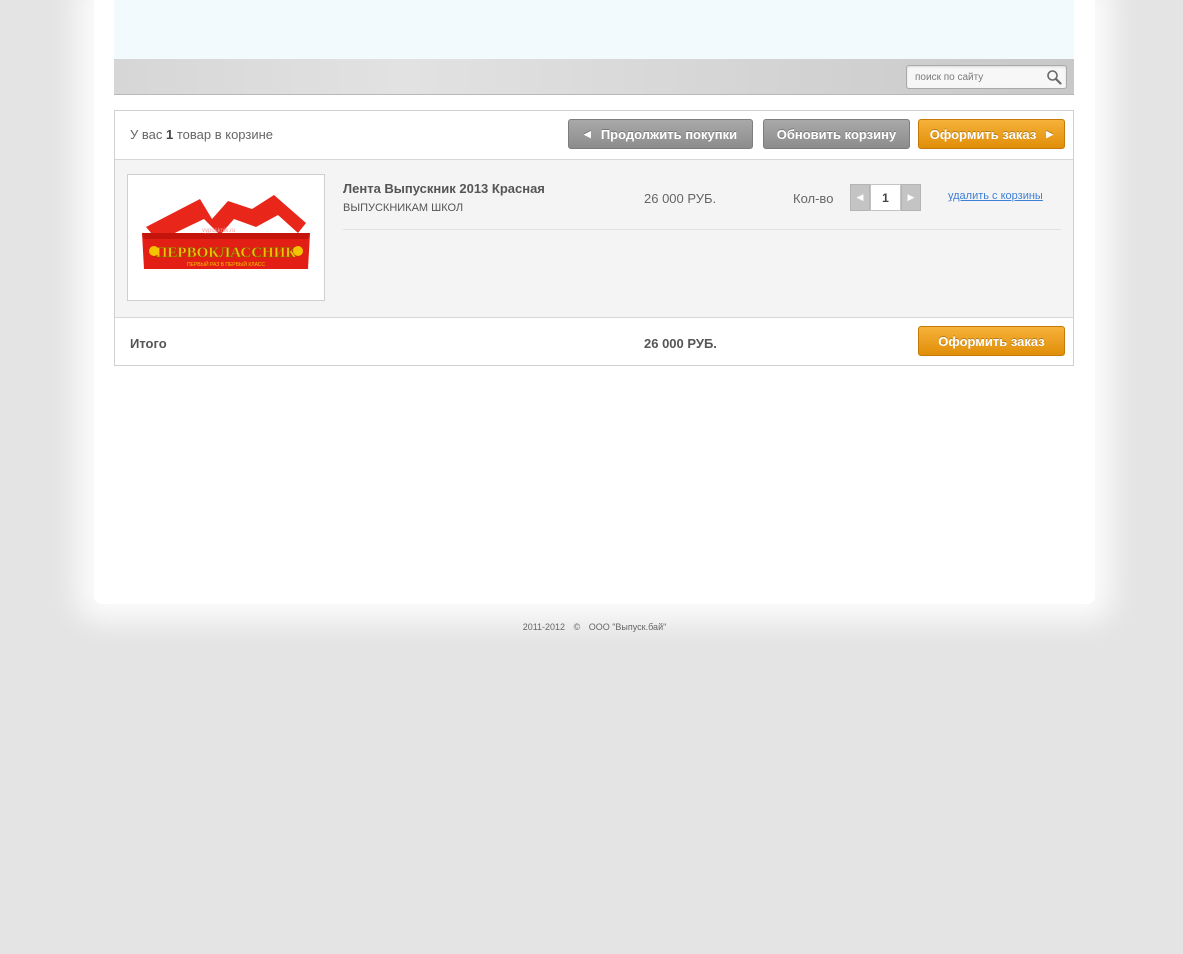 The height and width of the screenshot is (954, 1183). I want to click on cart-summary-prefix: У вас, so click(146, 134).